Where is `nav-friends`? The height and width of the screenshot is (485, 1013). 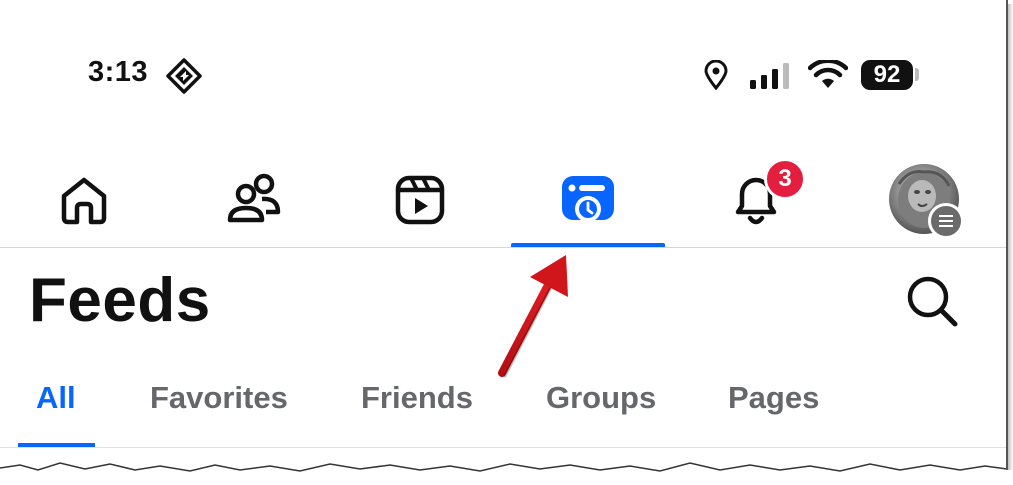 nav-friends is located at coordinates (252, 200).